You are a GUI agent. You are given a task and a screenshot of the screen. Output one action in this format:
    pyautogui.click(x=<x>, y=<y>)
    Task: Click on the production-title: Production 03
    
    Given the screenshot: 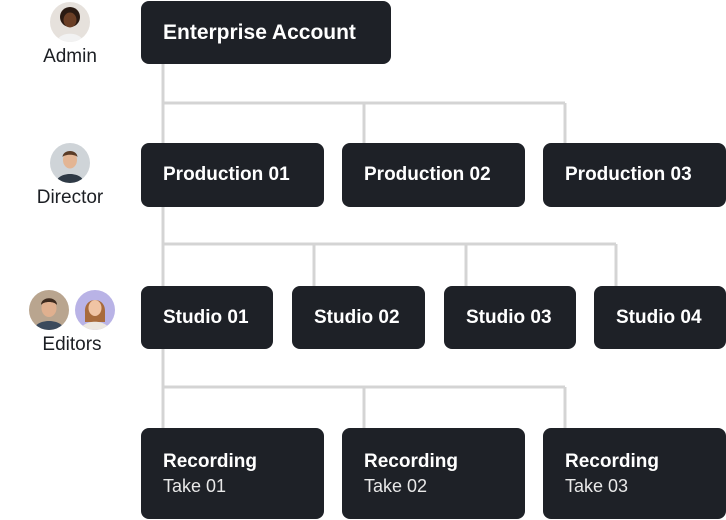 What is the action you would take?
    pyautogui.click(x=628, y=174)
    